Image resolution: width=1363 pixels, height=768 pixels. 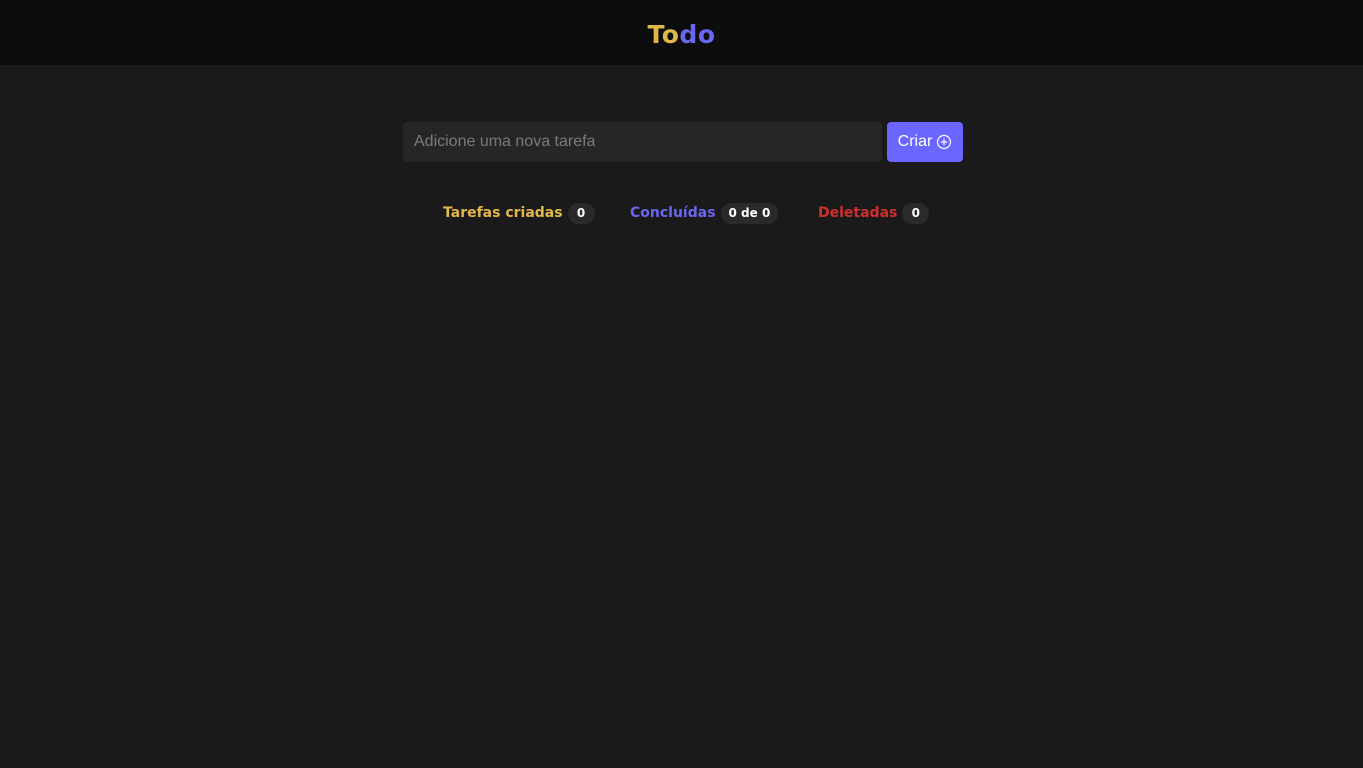 I want to click on app-logo: Todo, so click(x=681, y=35).